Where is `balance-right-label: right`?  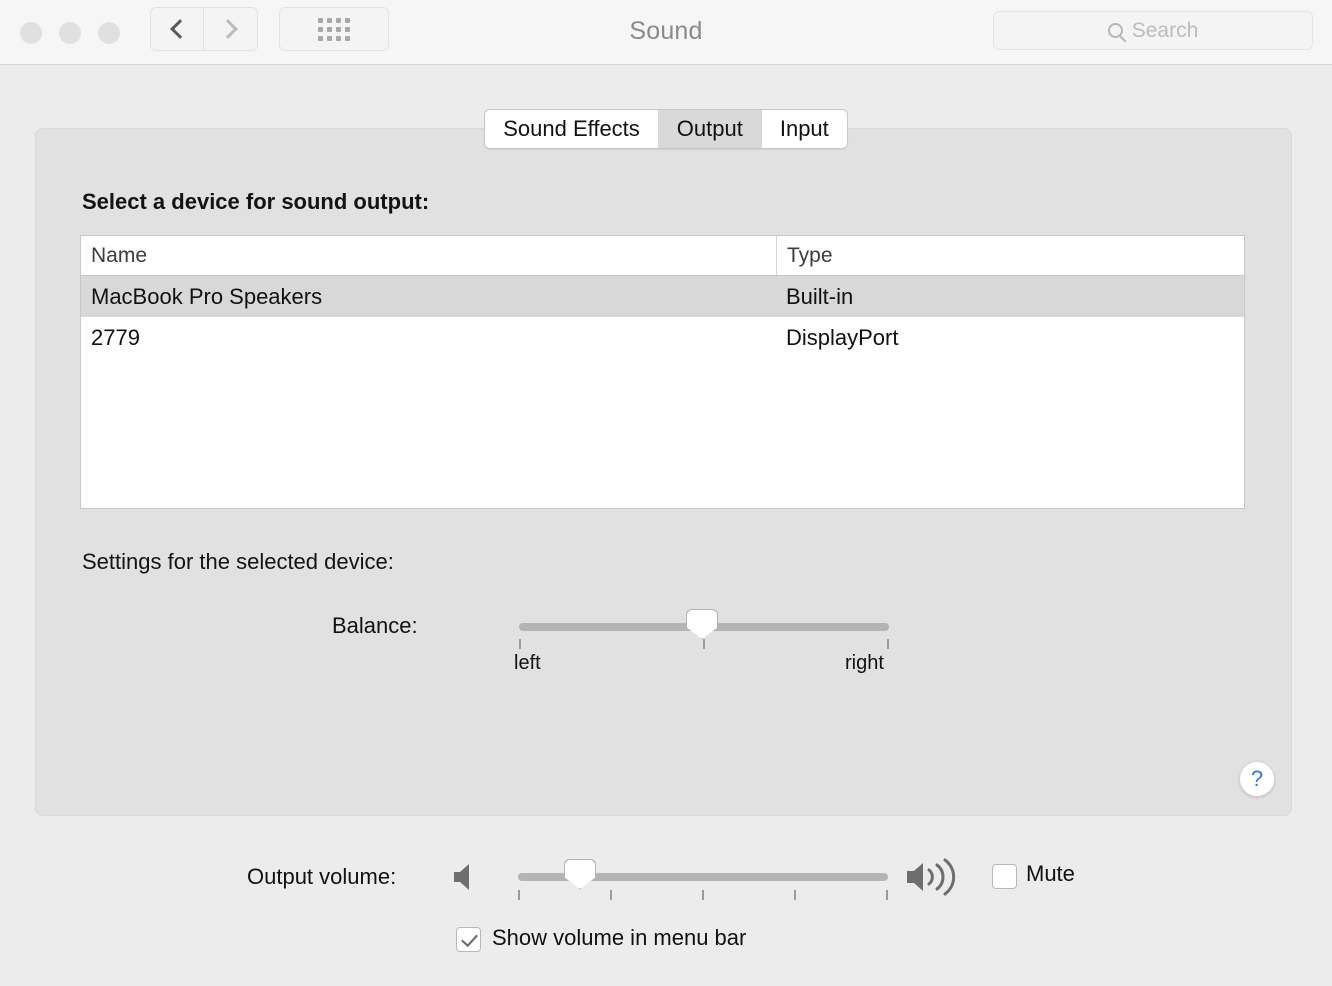
balance-right-label: right is located at coordinates (864, 663).